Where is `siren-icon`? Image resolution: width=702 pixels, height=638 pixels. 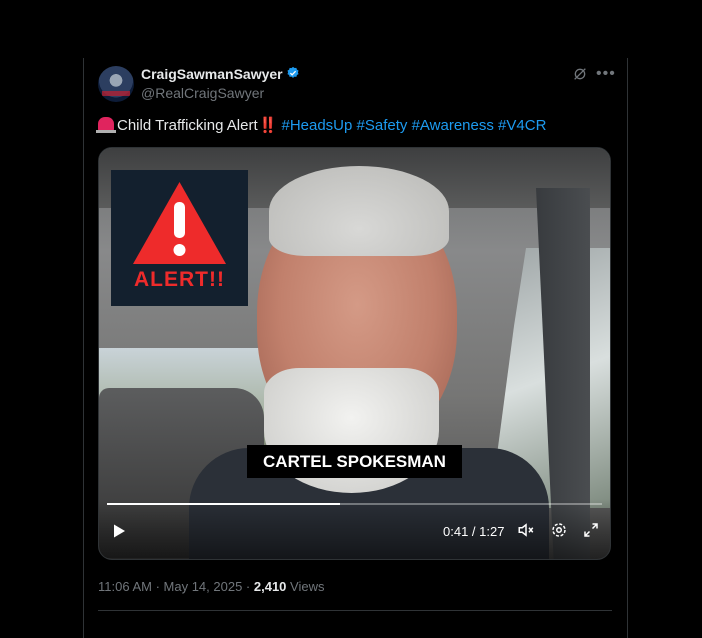
siren-icon is located at coordinates (106, 125).